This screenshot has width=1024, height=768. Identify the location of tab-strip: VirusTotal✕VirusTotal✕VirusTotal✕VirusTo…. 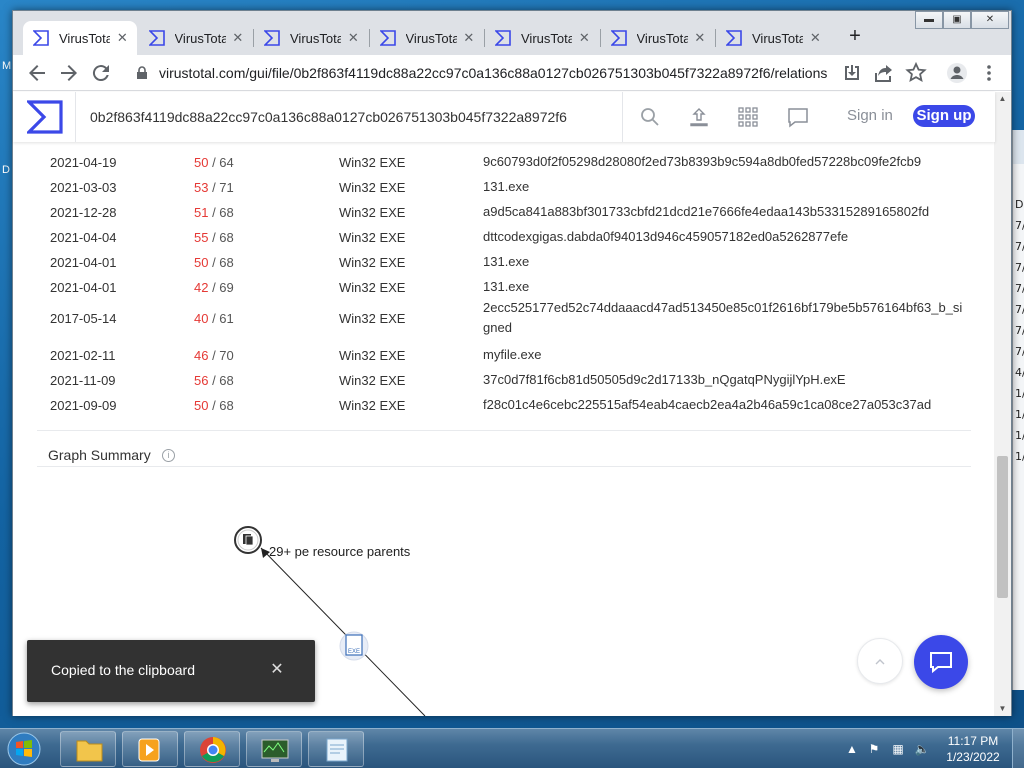
(512, 33).